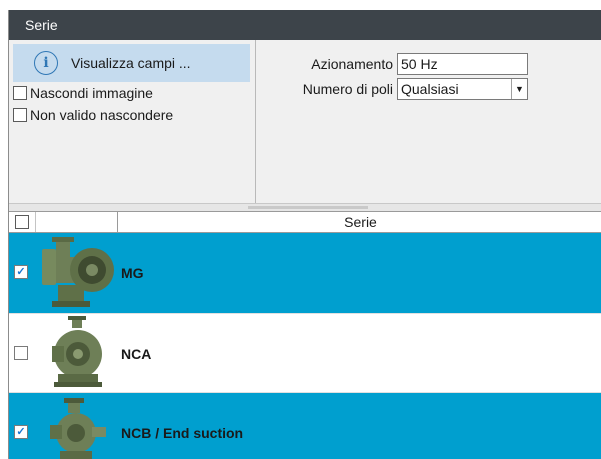 This screenshot has height=459, width=601. I want to click on series-name: NCB / End suction, so click(182, 433).